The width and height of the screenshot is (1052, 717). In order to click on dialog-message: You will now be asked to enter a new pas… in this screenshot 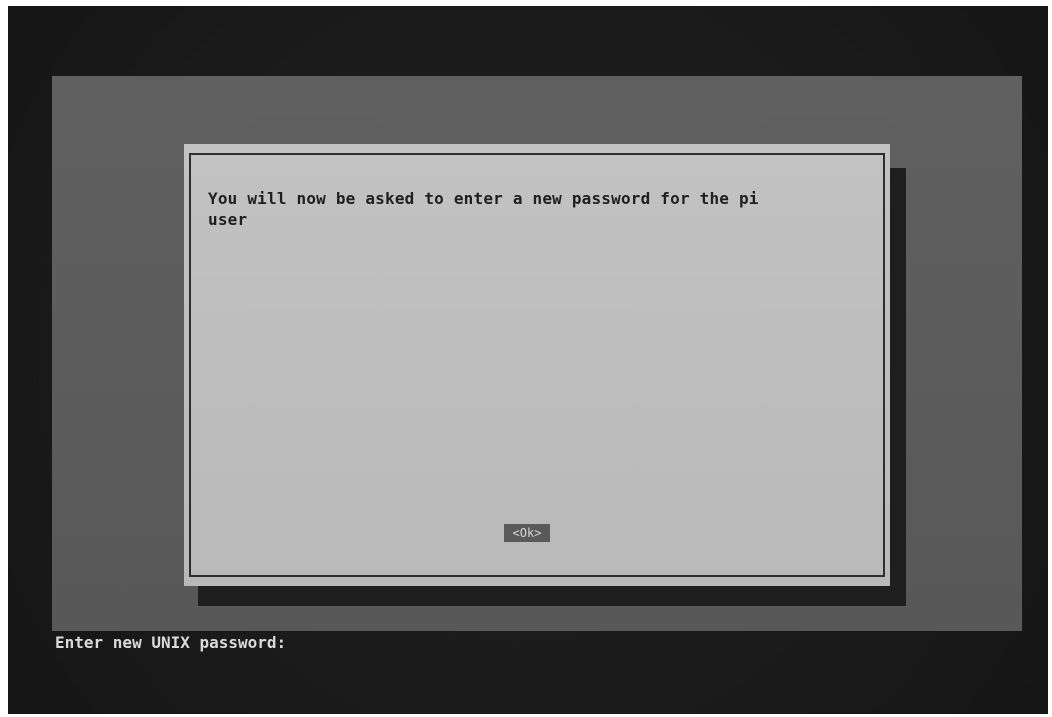, I will do `click(483, 209)`.